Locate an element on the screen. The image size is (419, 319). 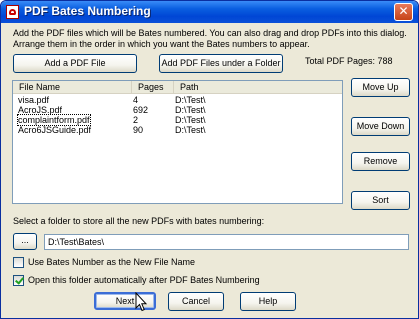
window-title: PDF Bates Numbering is located at coordinates (87, 11).